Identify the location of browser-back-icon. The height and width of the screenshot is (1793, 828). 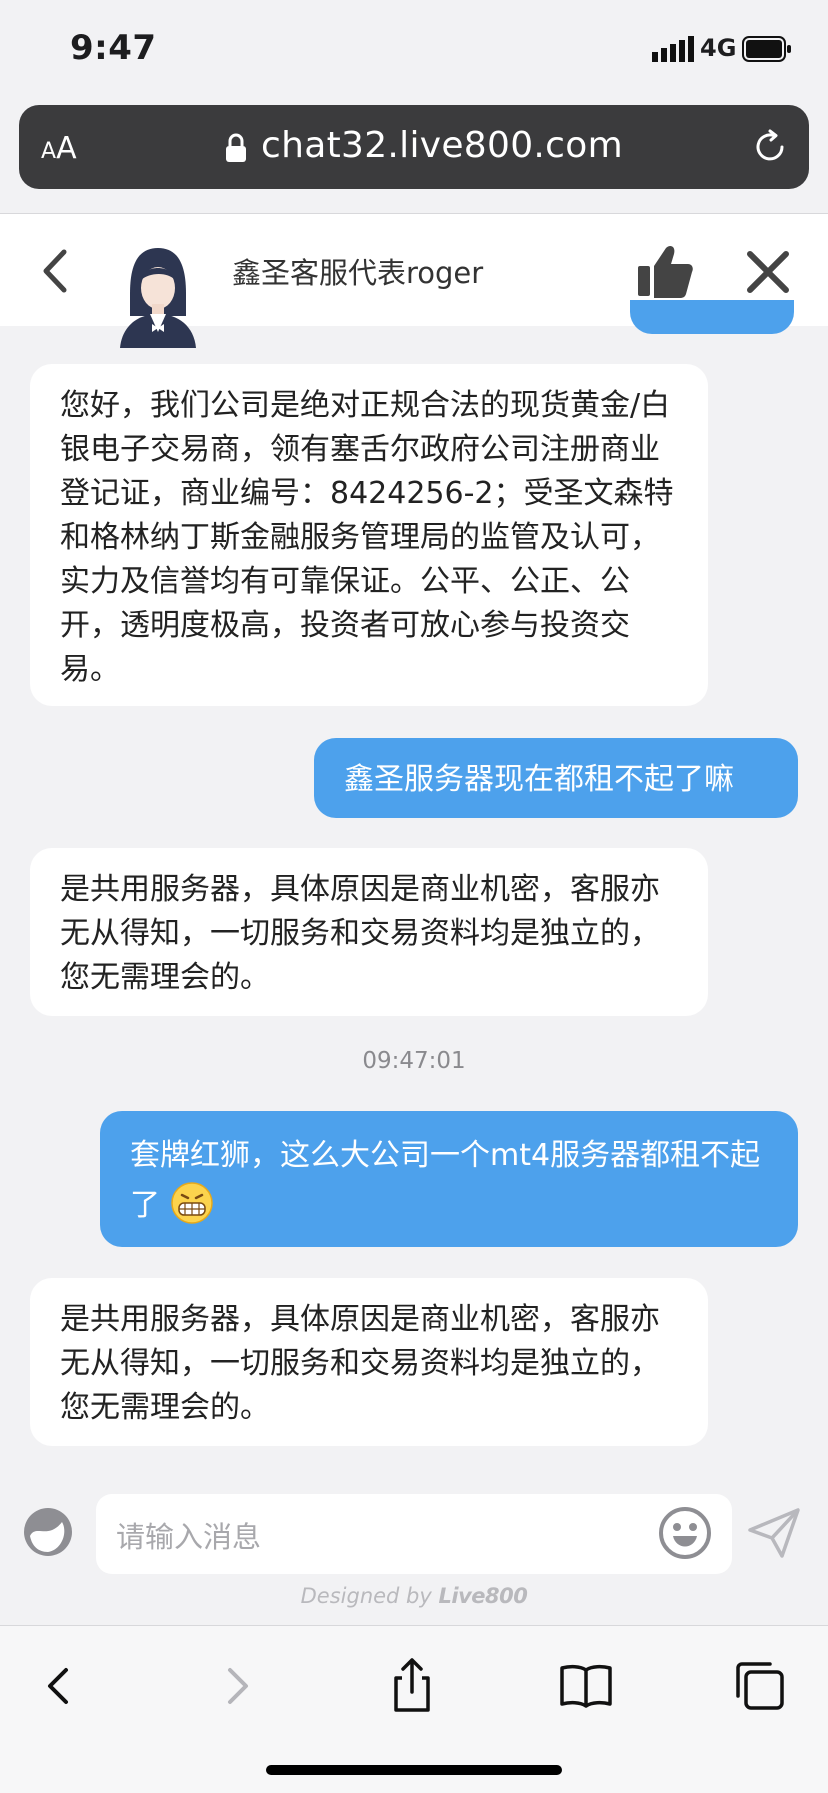
(60, 1686).